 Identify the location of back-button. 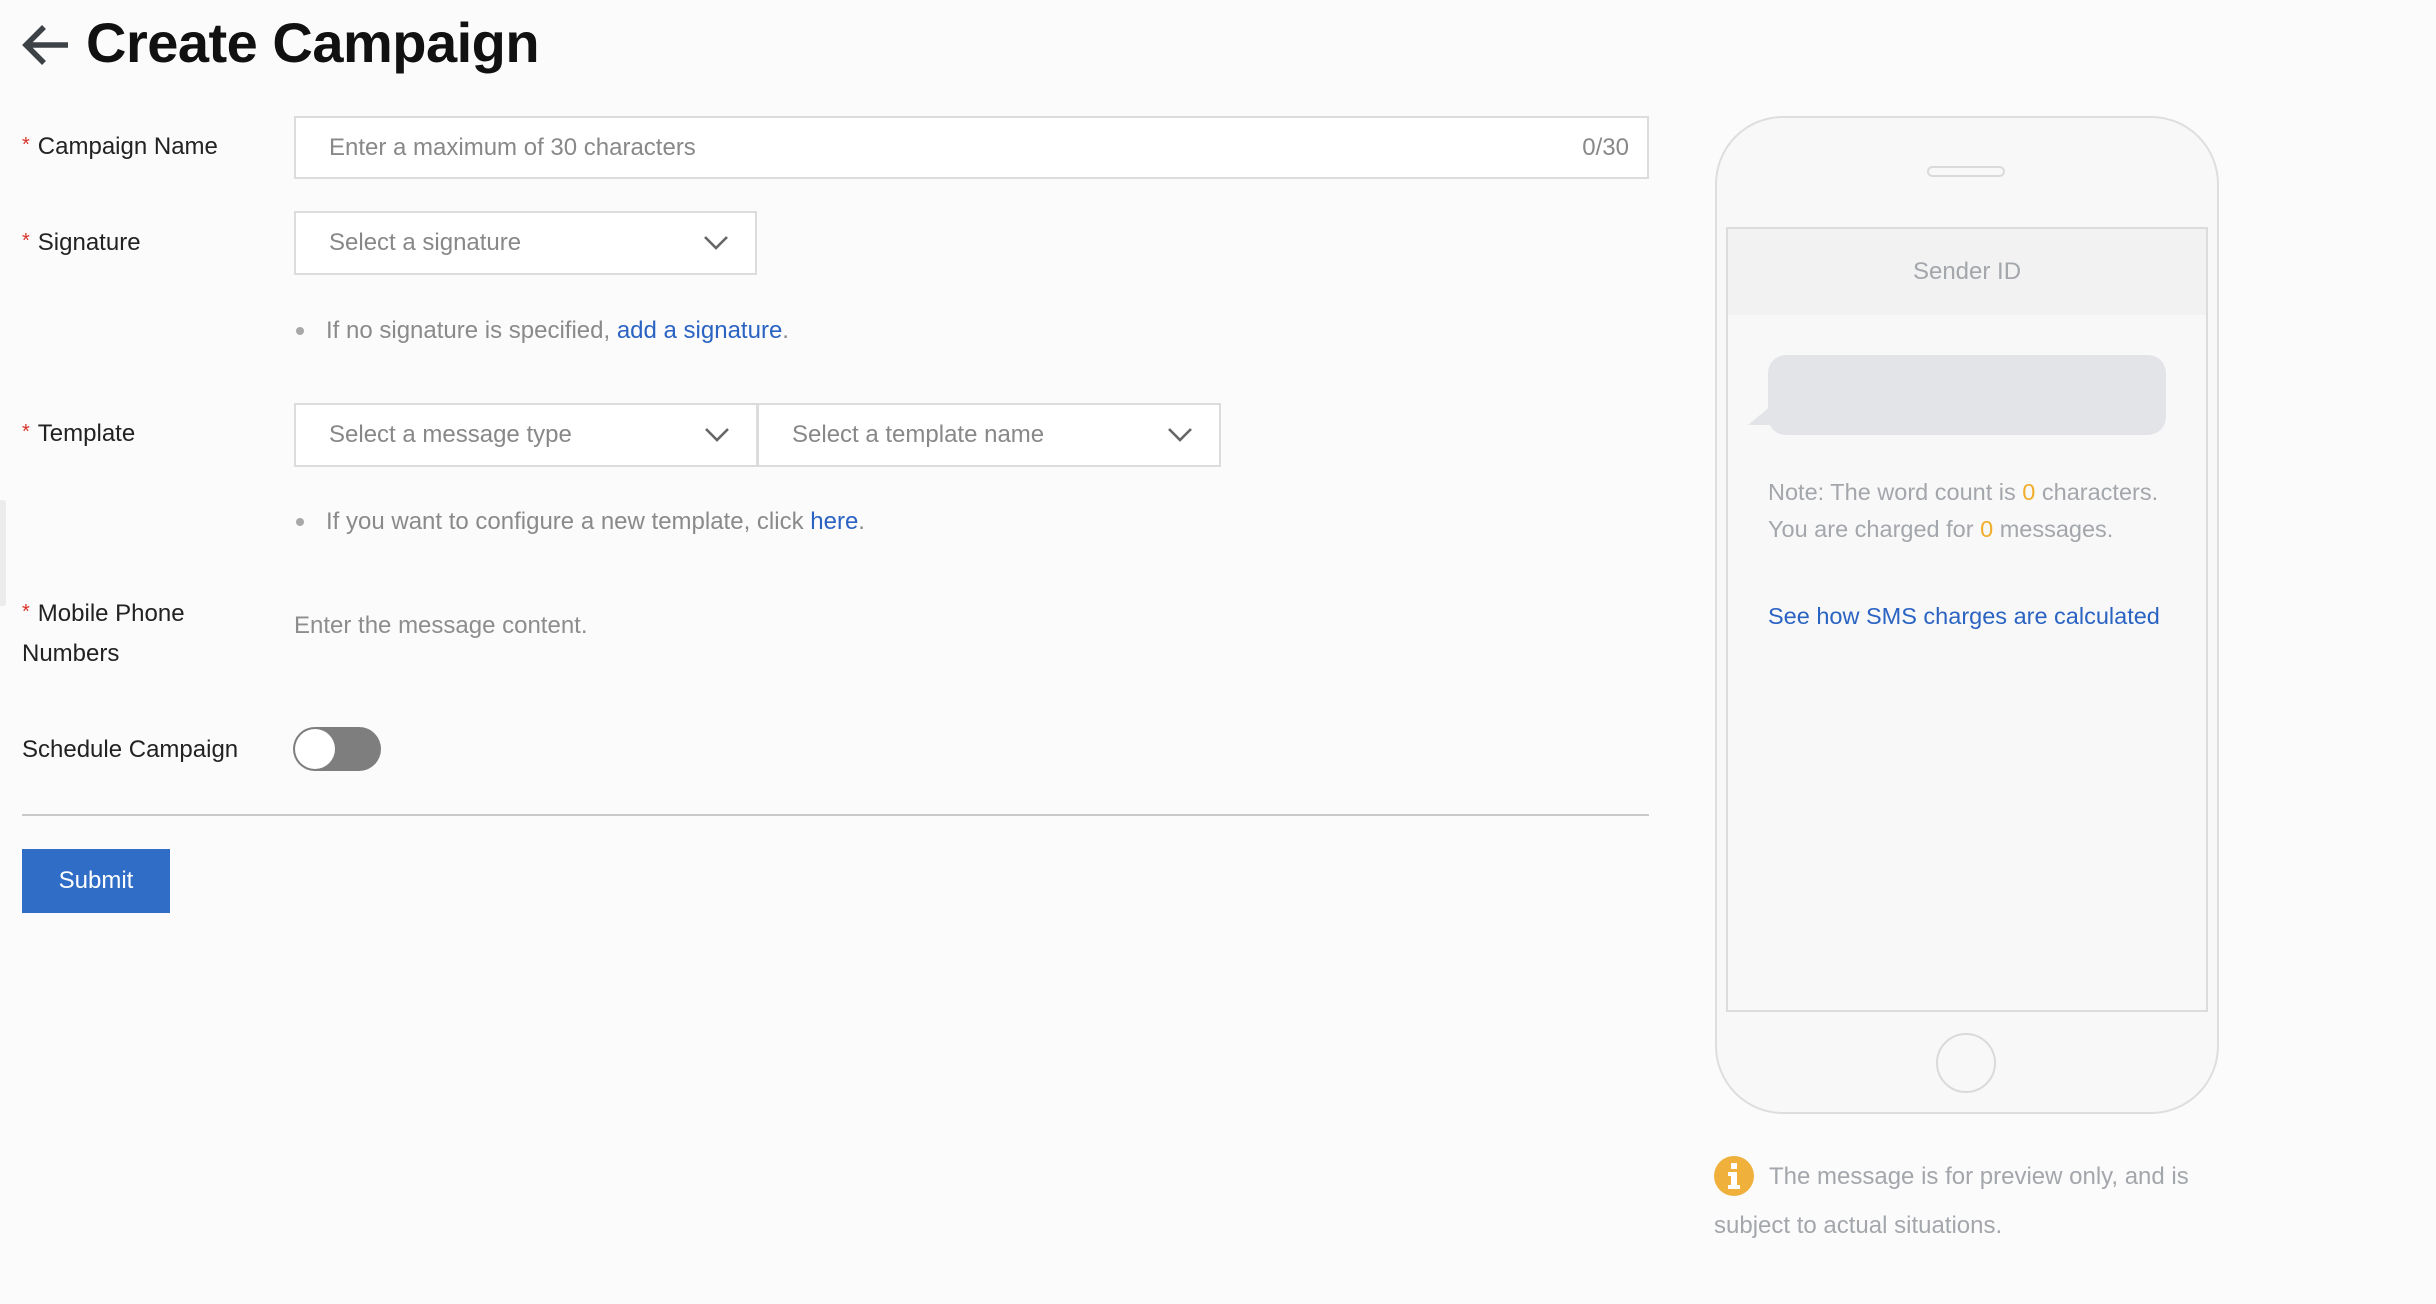
(46, 45).